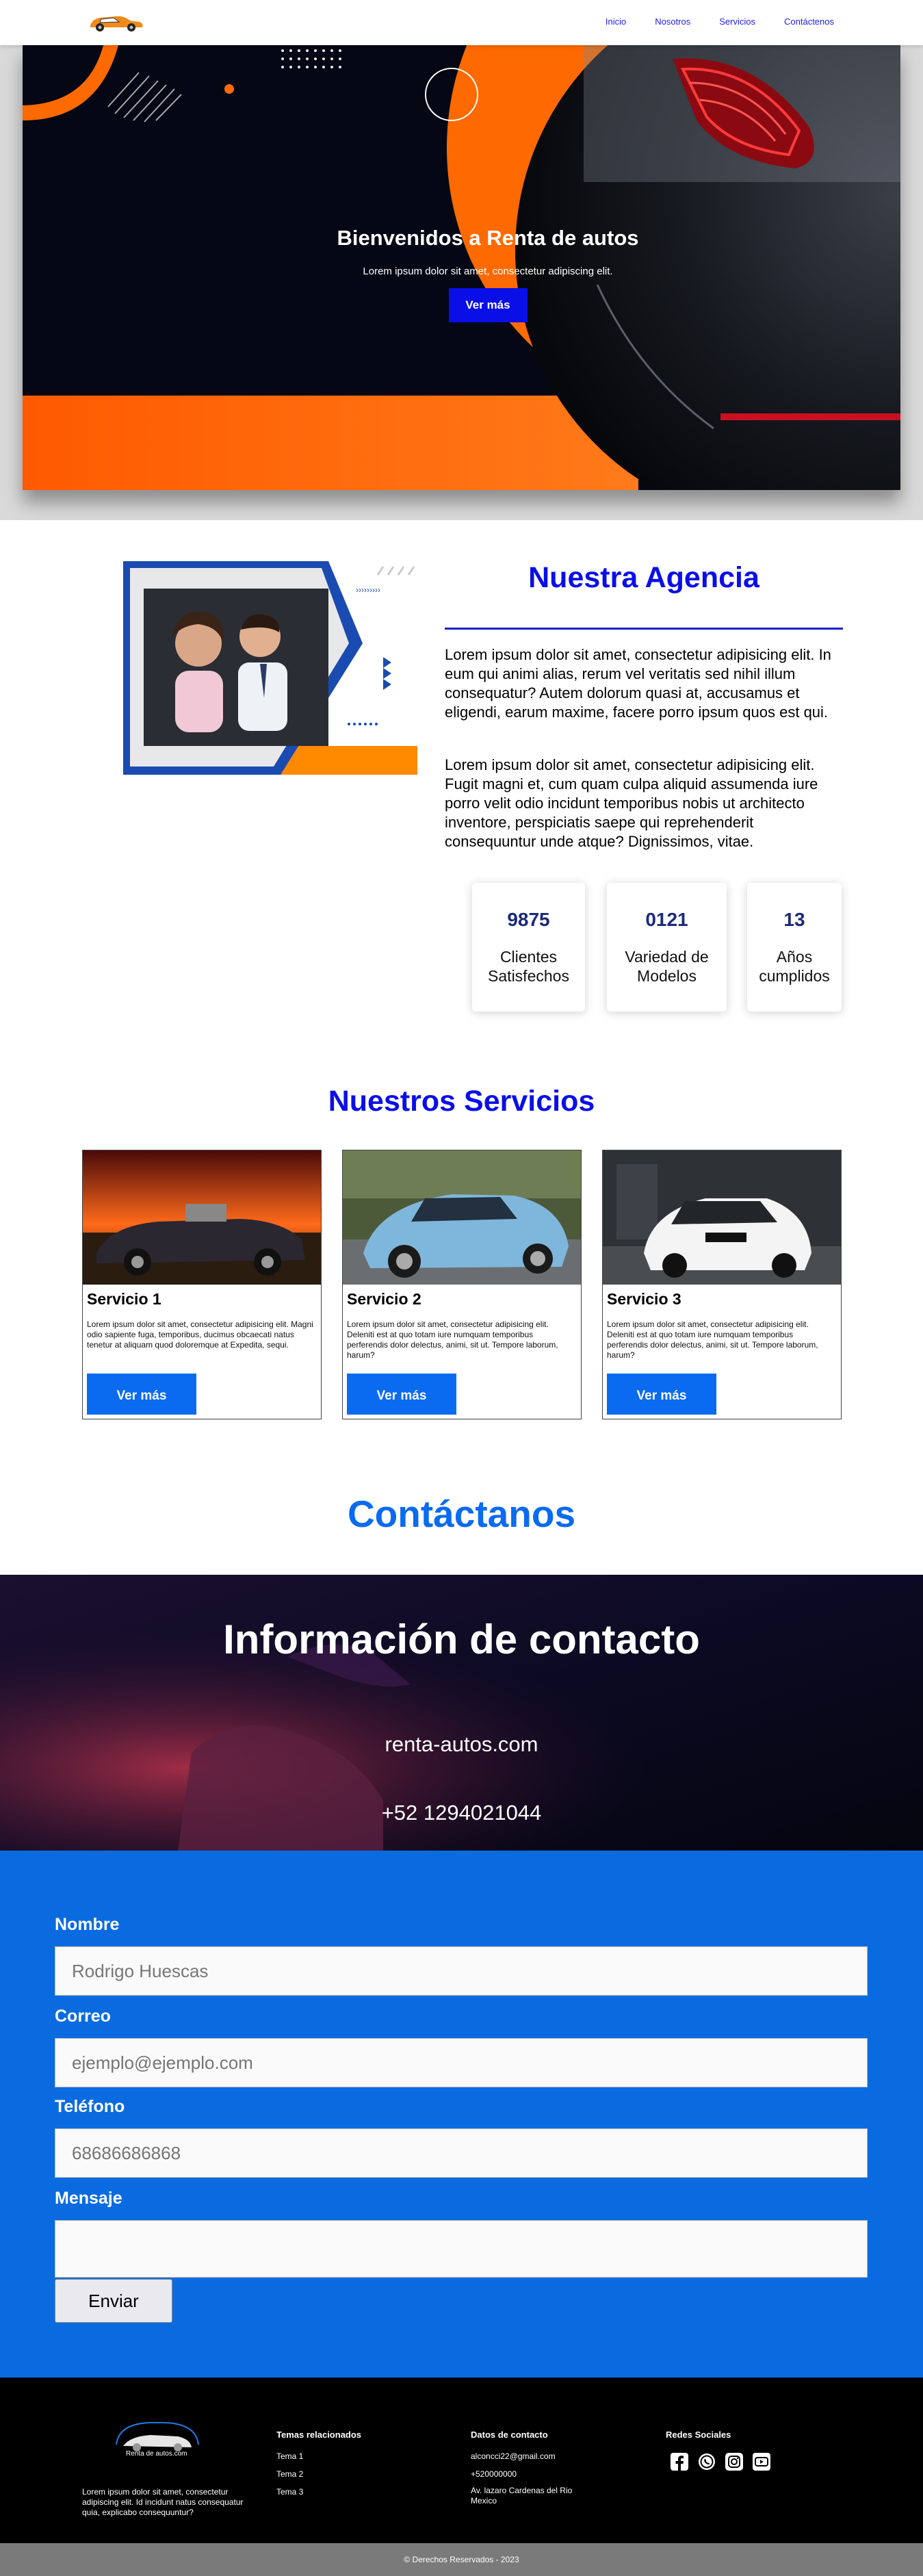  Describe the element at coordinates (679, 2461) in the screenshot. I see `facebook-icon` at that location.